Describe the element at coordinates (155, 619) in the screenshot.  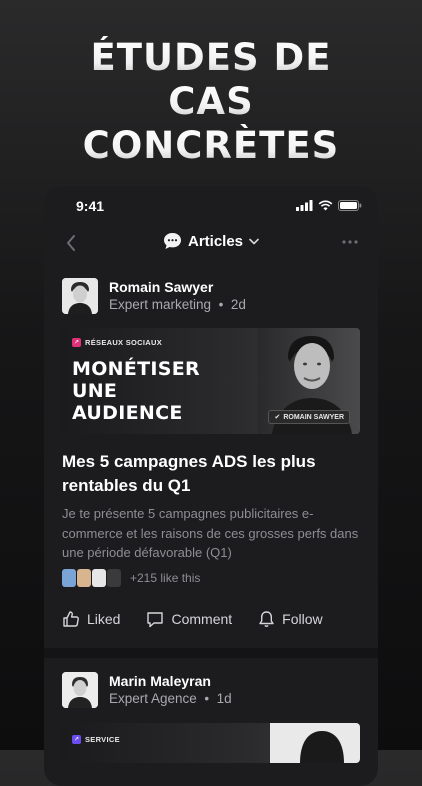
I see `comment-icon` at that location.